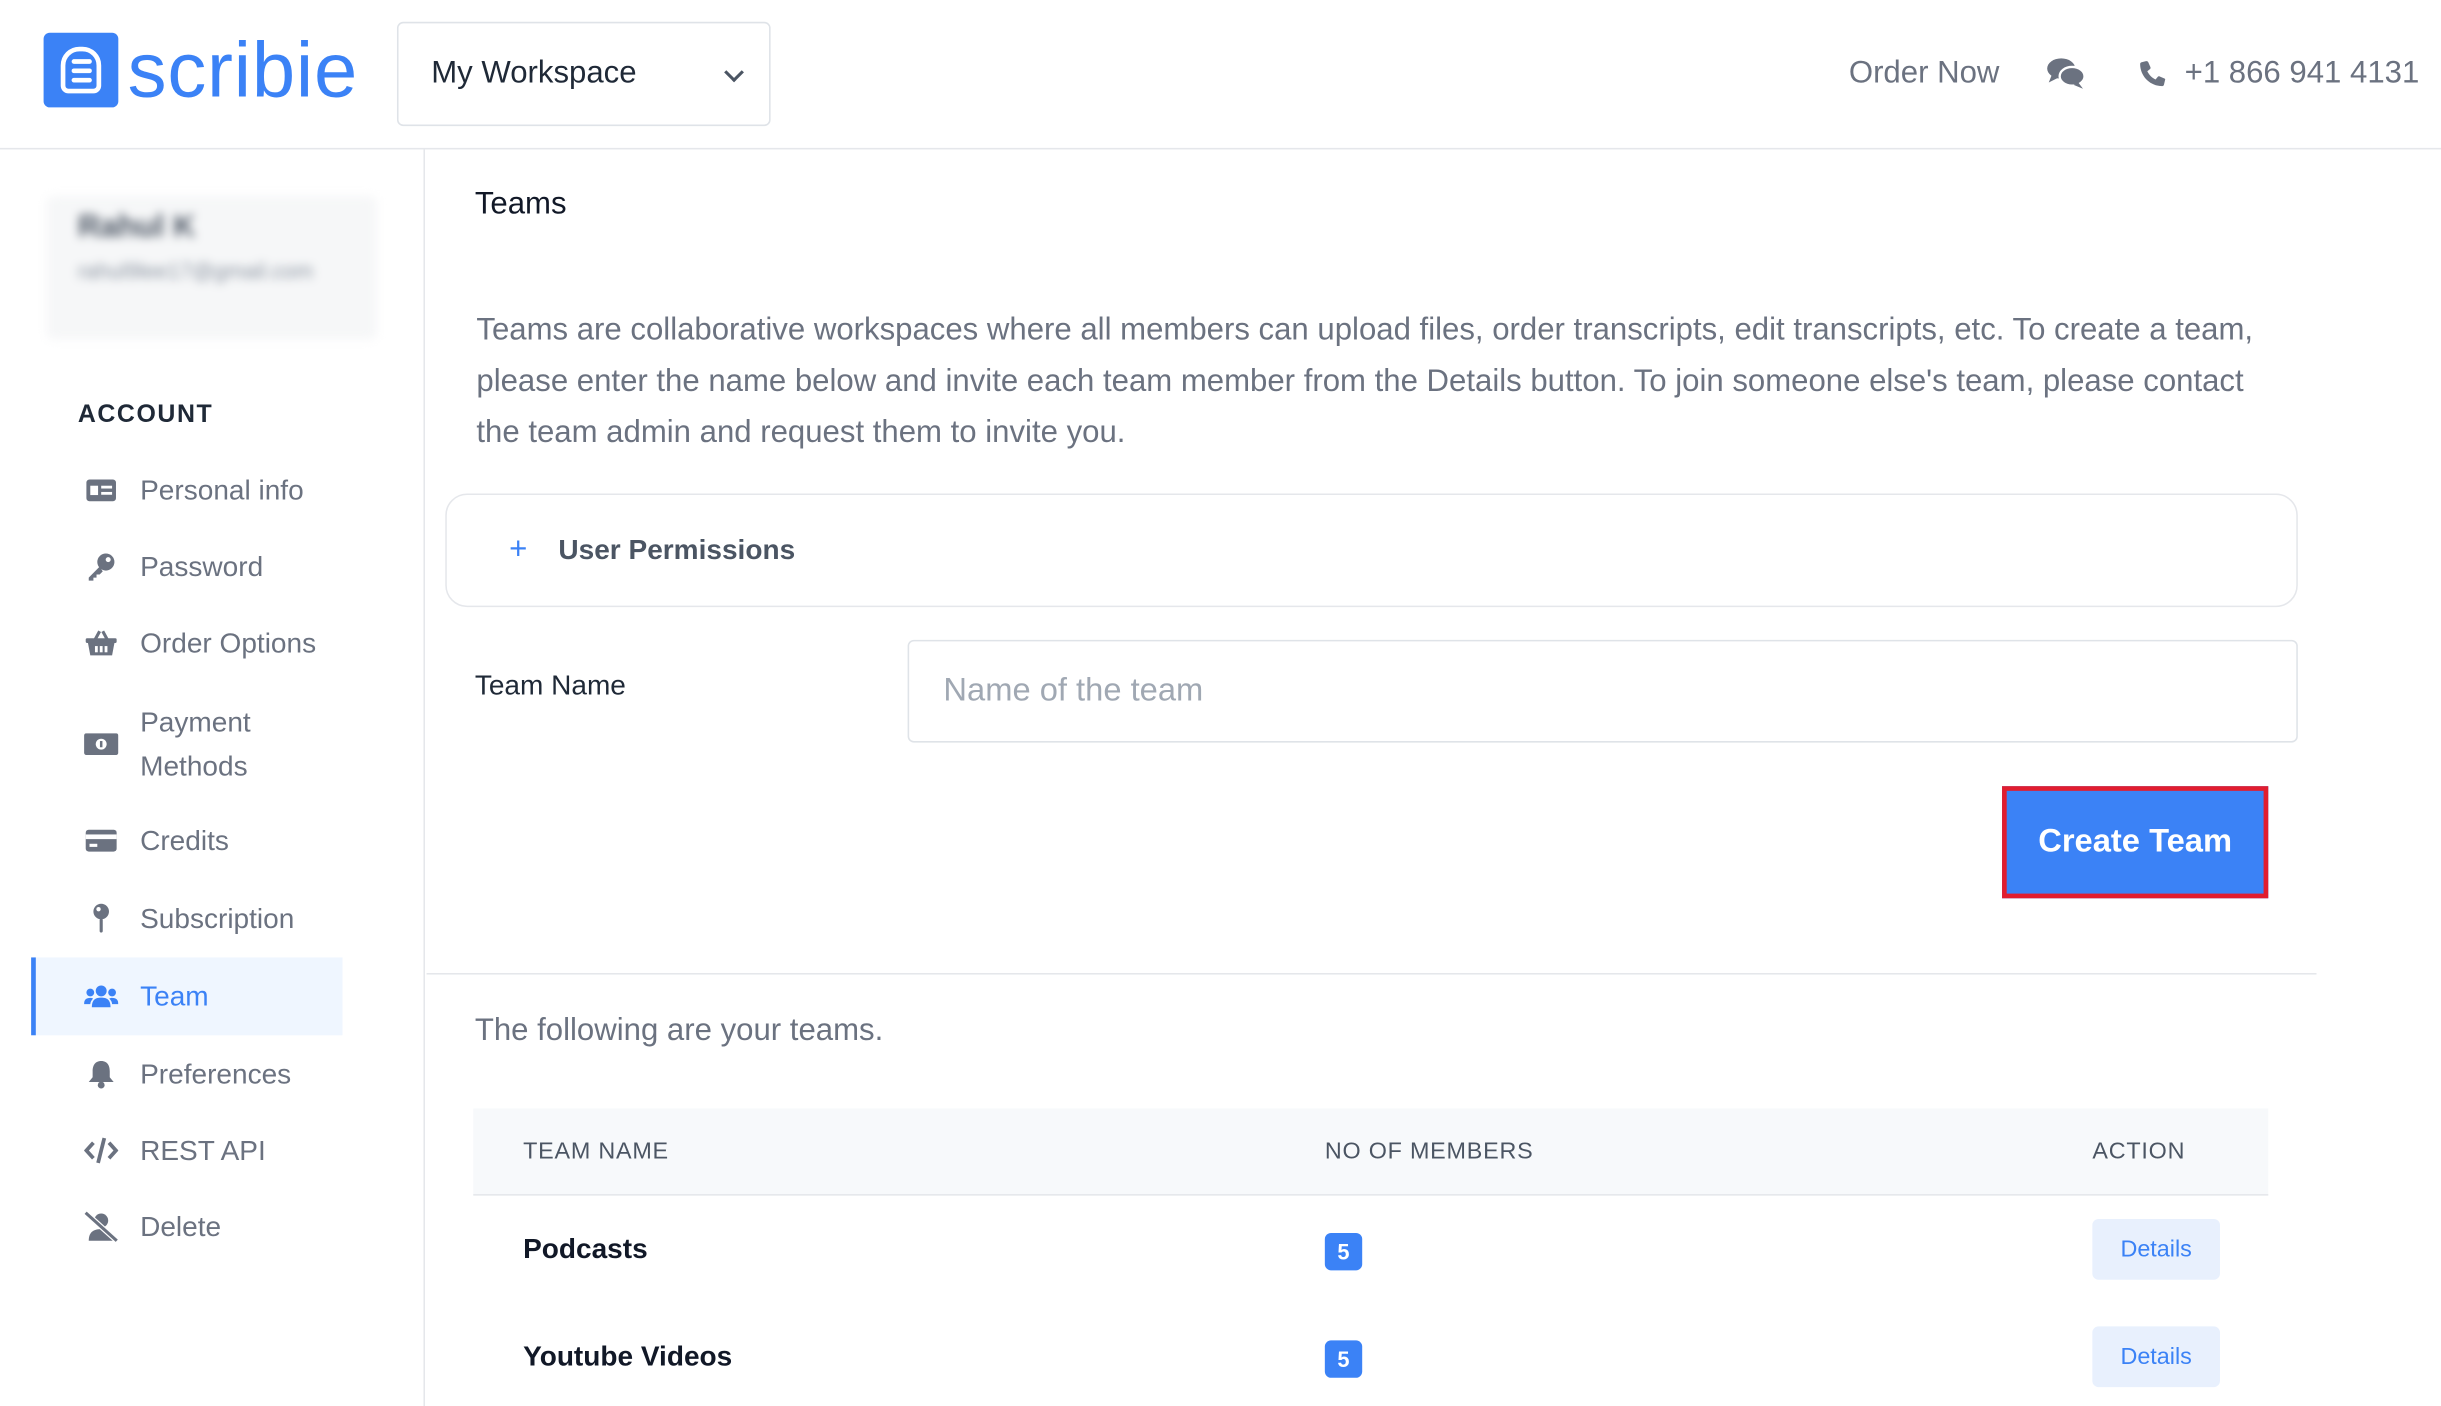 The height and width of the screenshot is (1406, 2441). I want to click on user-email: rahul9lee17@gmail.com, so click(195, 271).